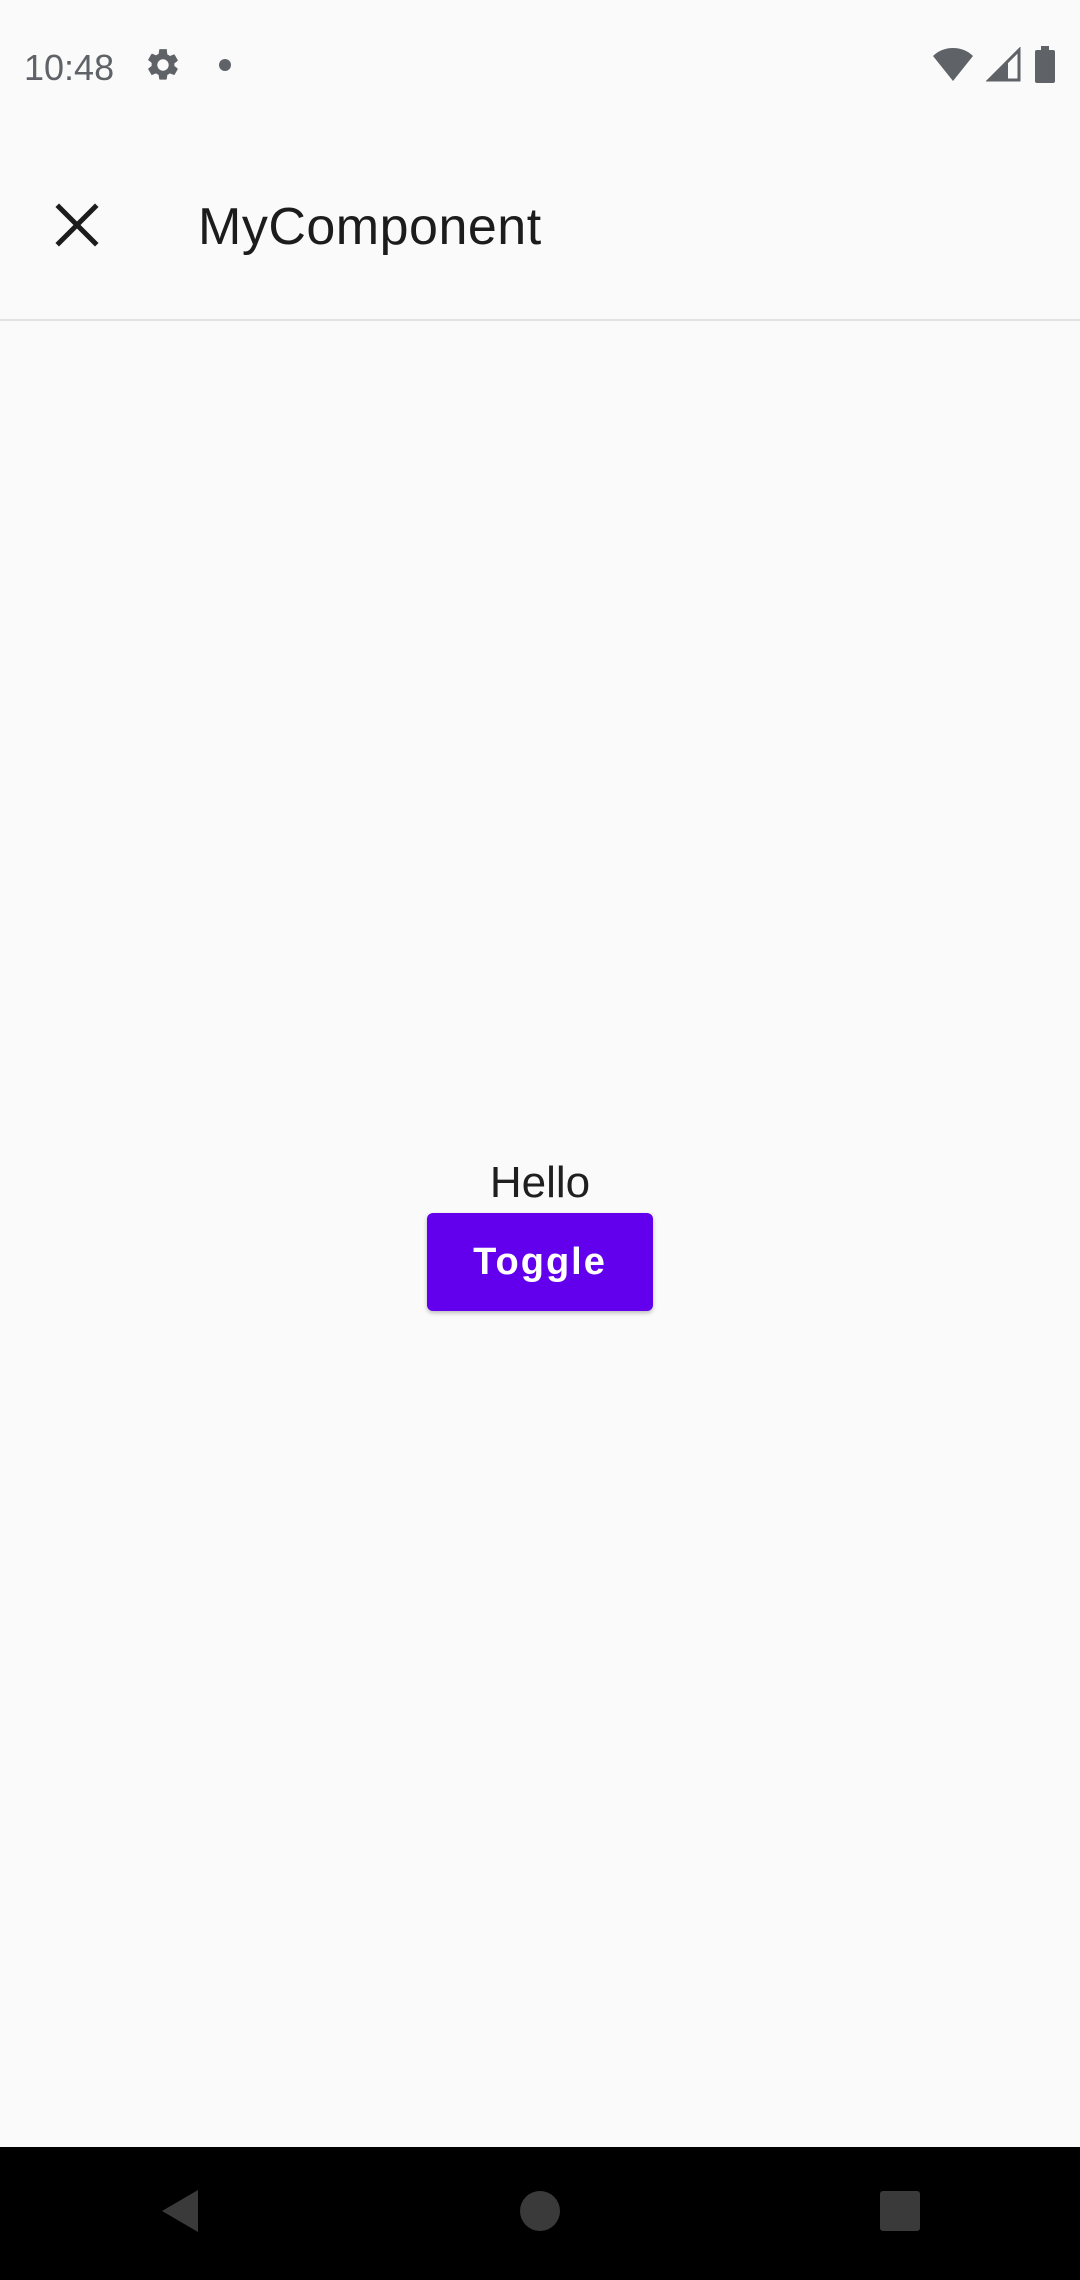 The image size is (1080, 2280). I want to click on back-icon, so click(180, 2213).